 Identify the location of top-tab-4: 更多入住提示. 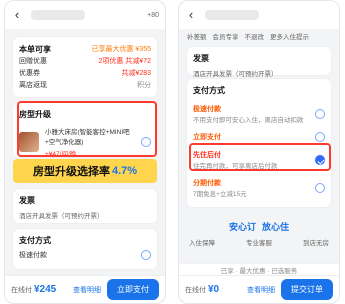
(289, 37).